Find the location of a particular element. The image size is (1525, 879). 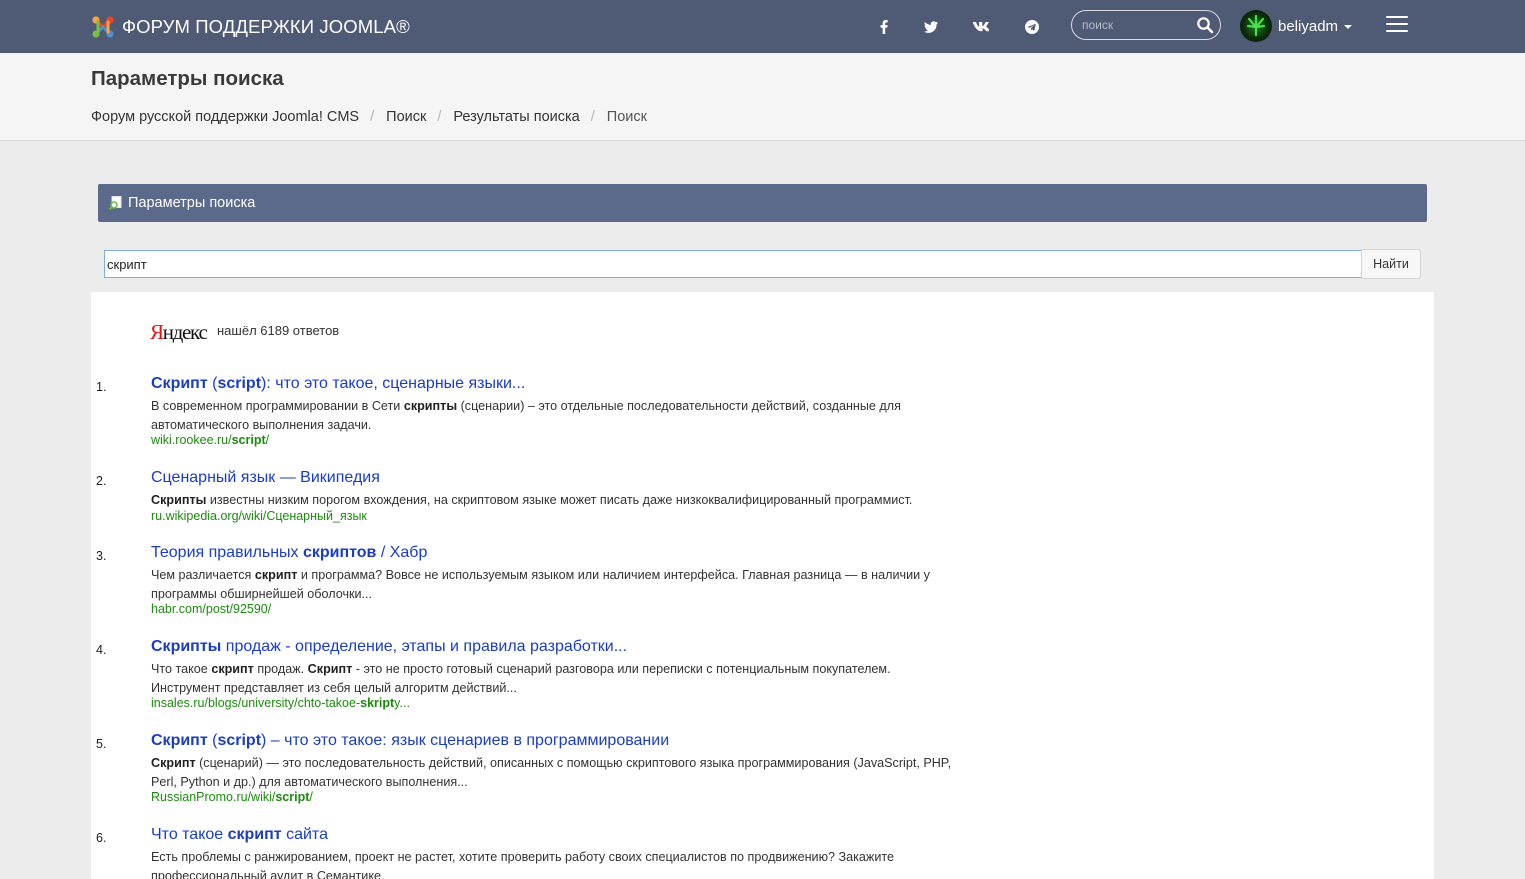

result-number: 1. is located at coordinates (101, 387).